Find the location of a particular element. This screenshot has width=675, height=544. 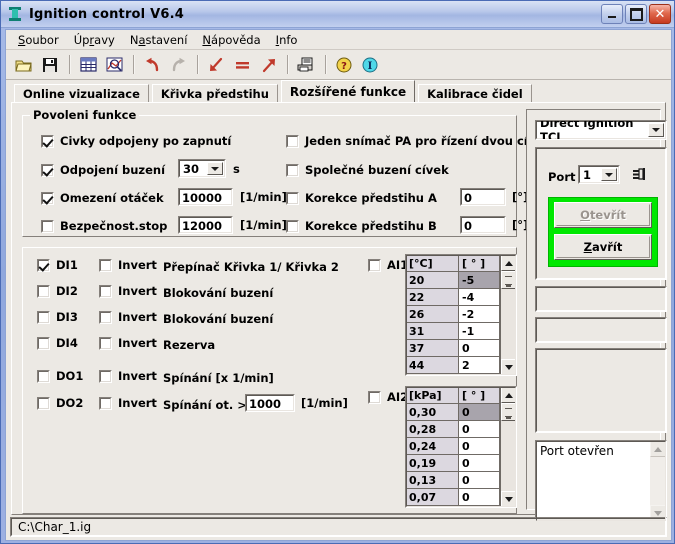

menu-info: Info is located at coordinates (287, 40).